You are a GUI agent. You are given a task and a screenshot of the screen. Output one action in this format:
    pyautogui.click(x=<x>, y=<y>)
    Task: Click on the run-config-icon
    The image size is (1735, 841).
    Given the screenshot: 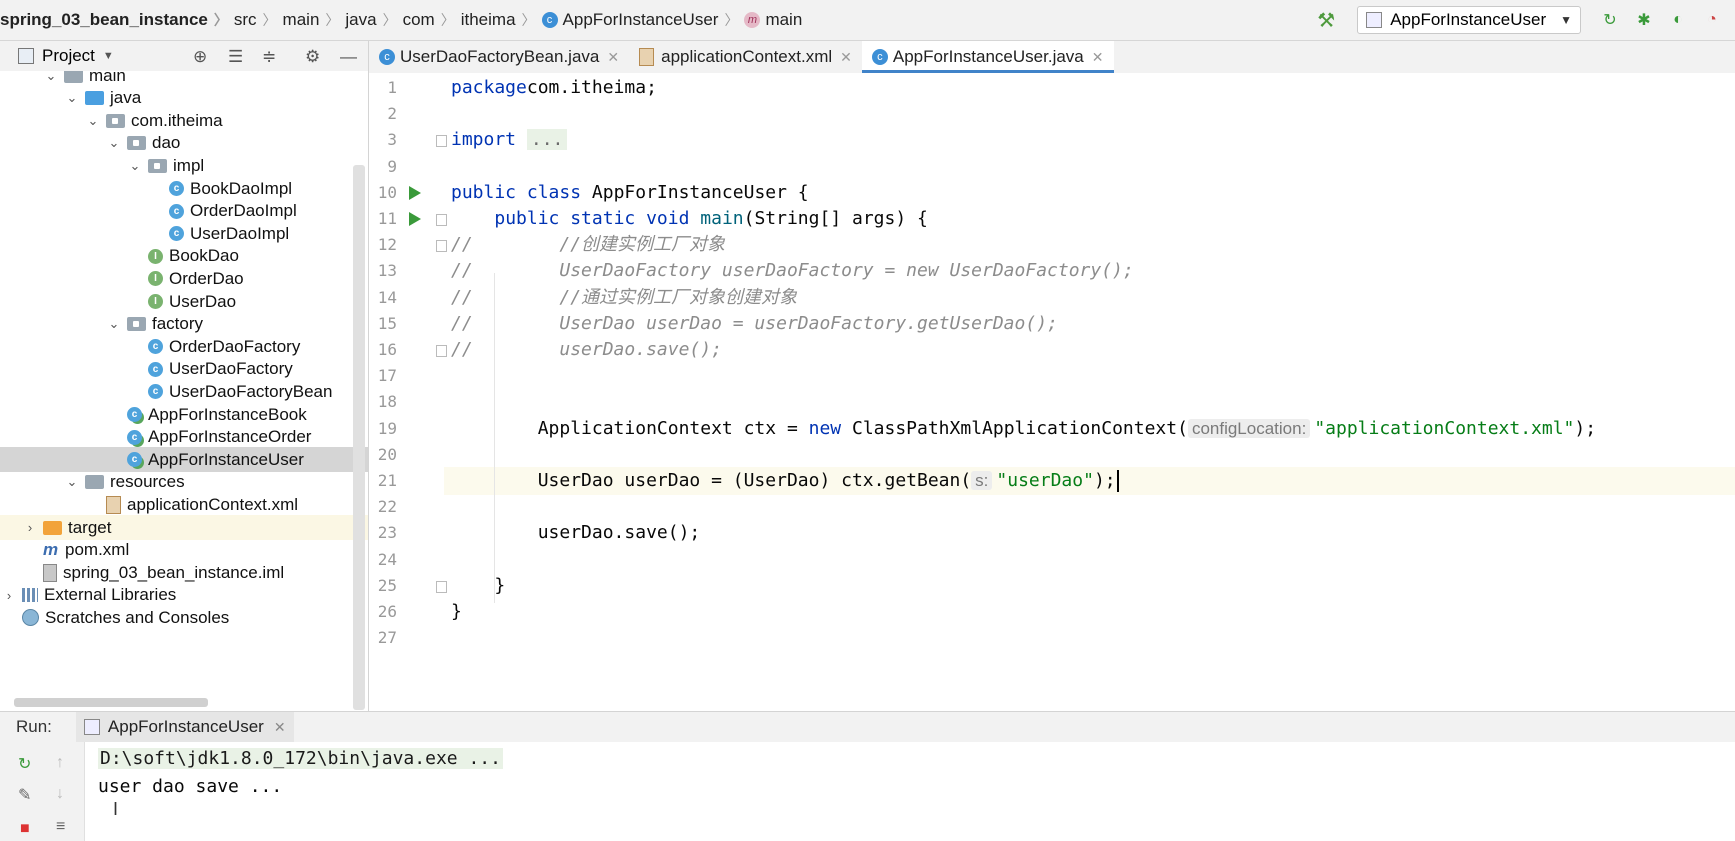 What is the action you would take?
    pyautogui.click(x=1374, y=20)
    